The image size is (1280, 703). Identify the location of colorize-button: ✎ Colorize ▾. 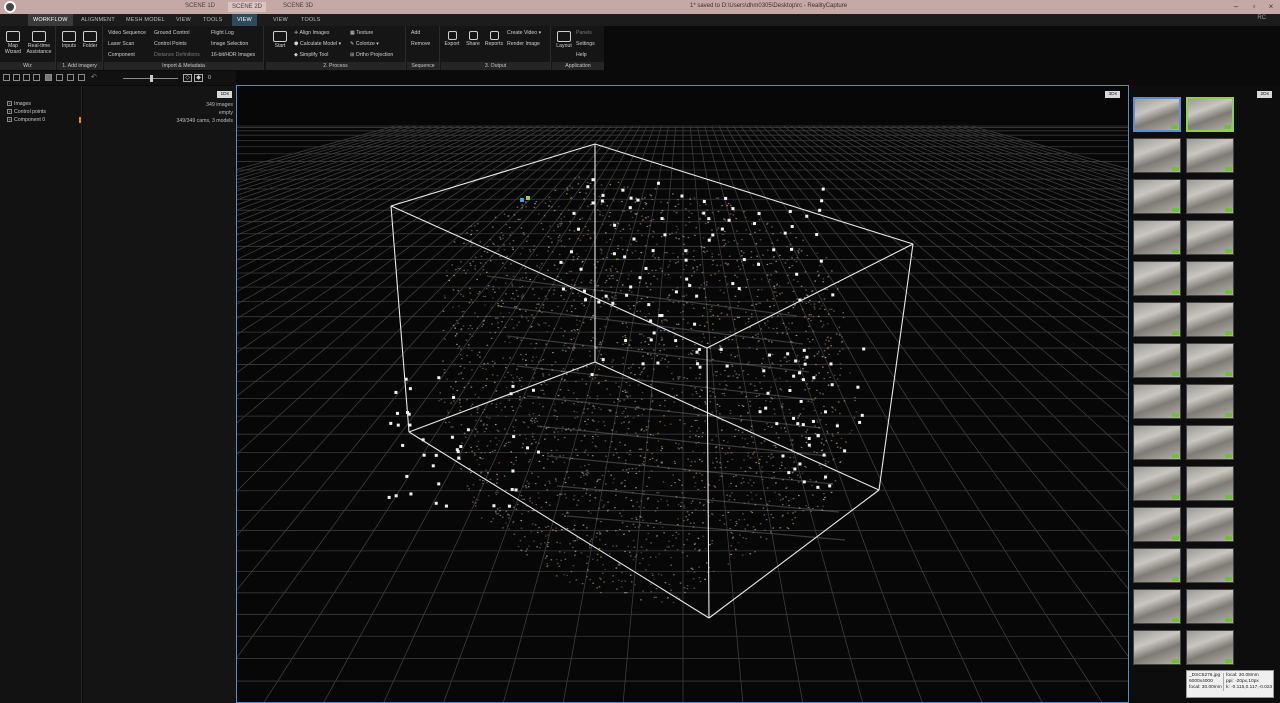
(364, 44).